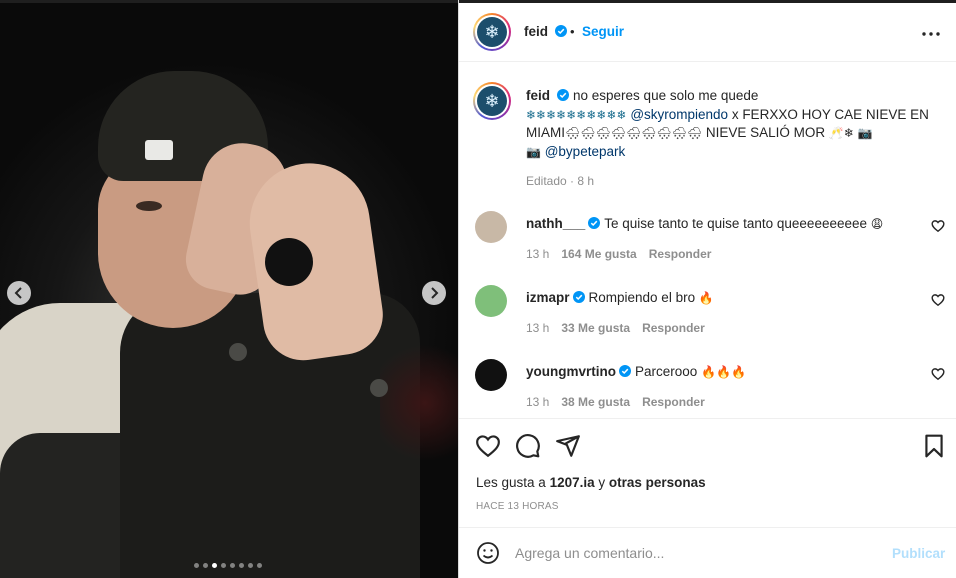  What do you see at coordinates (634, 133) in the screenshot?
I see `snow-cloud-emojis: 🌨🌨🌨🌨🌨🌨🌨🌨🌨` at bounding box center [634, 133].